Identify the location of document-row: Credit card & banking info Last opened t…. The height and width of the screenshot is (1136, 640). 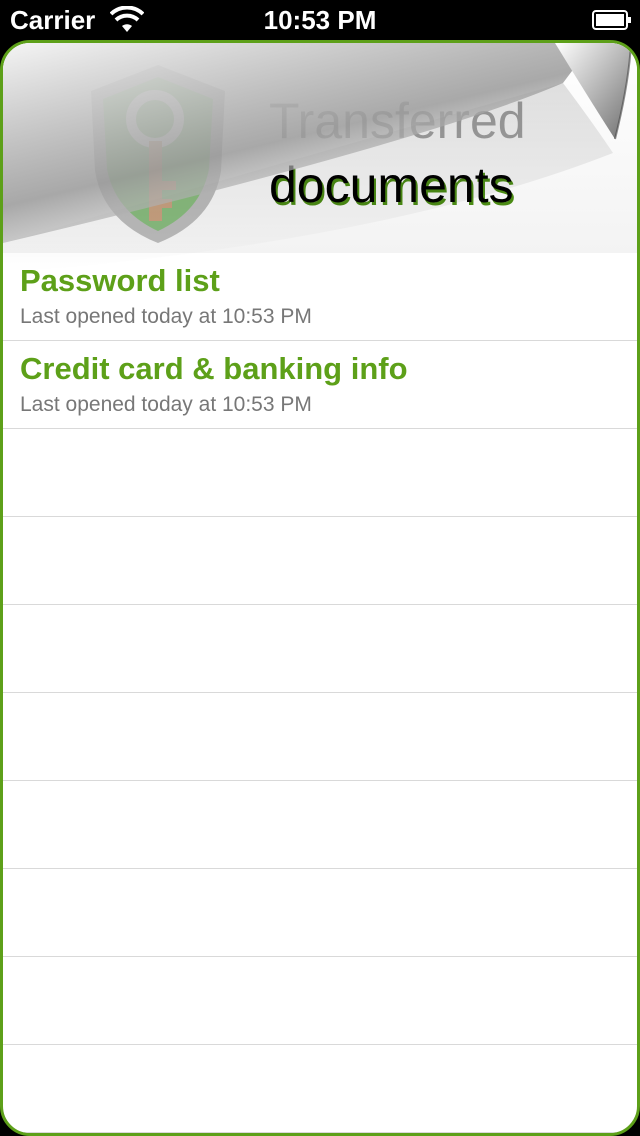
(320, 385).